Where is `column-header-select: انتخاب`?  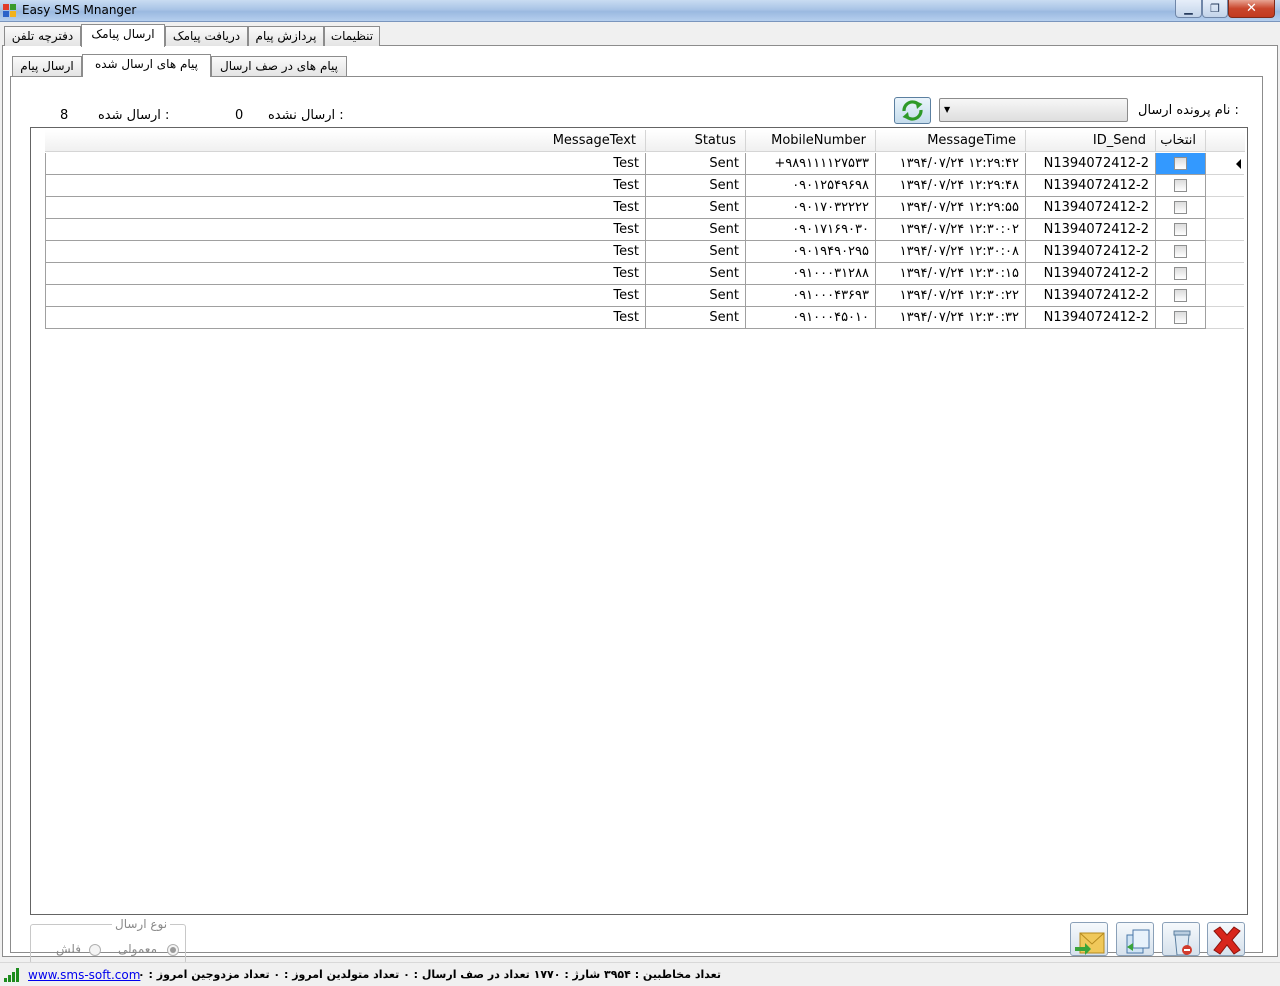
column-header-select: انتخاب is located at coordinates (1181, 141).